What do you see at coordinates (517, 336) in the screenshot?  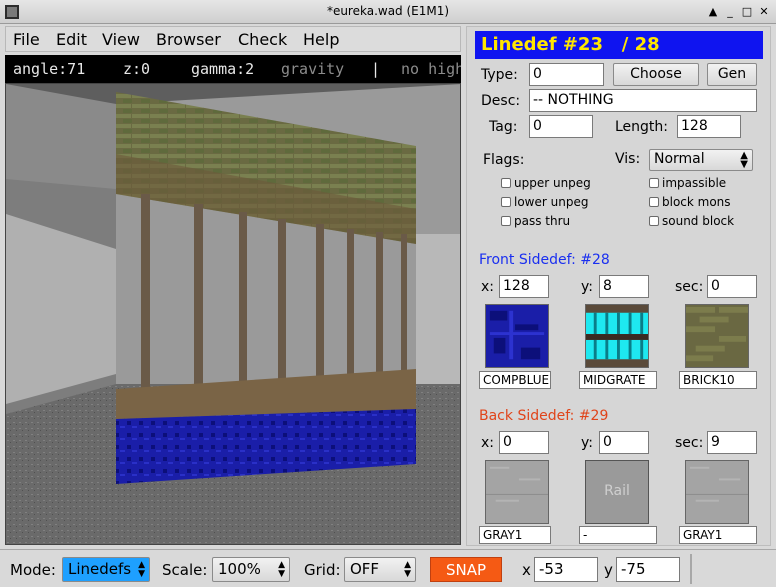 I see `front-upper-texture` at bounding box center [517, 336].